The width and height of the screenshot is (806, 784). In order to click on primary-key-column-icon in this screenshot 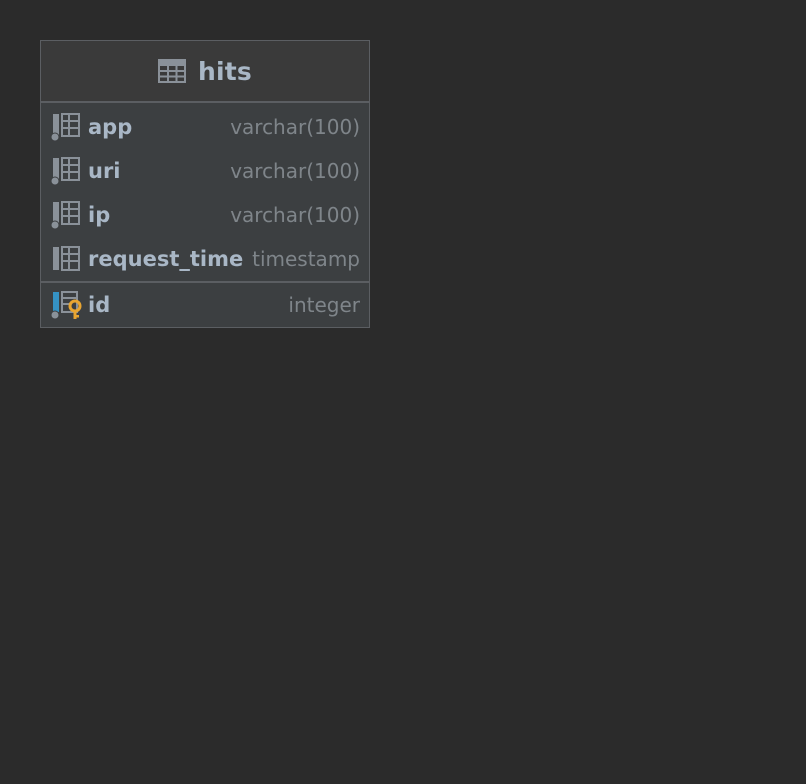, I will do `click(66, 305)`.